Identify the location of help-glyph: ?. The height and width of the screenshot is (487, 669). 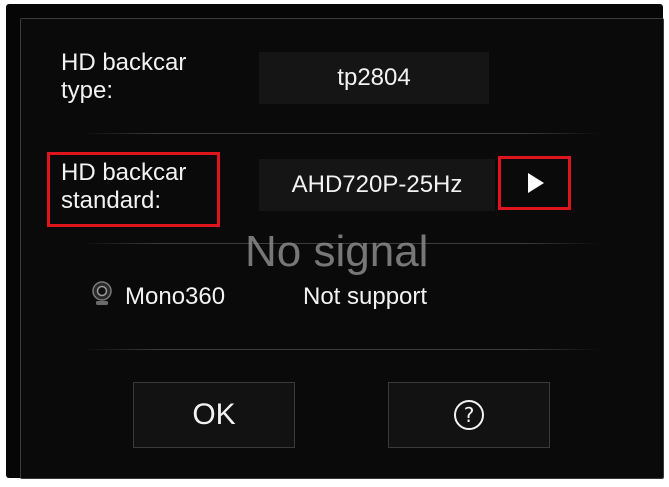
(469, 415).